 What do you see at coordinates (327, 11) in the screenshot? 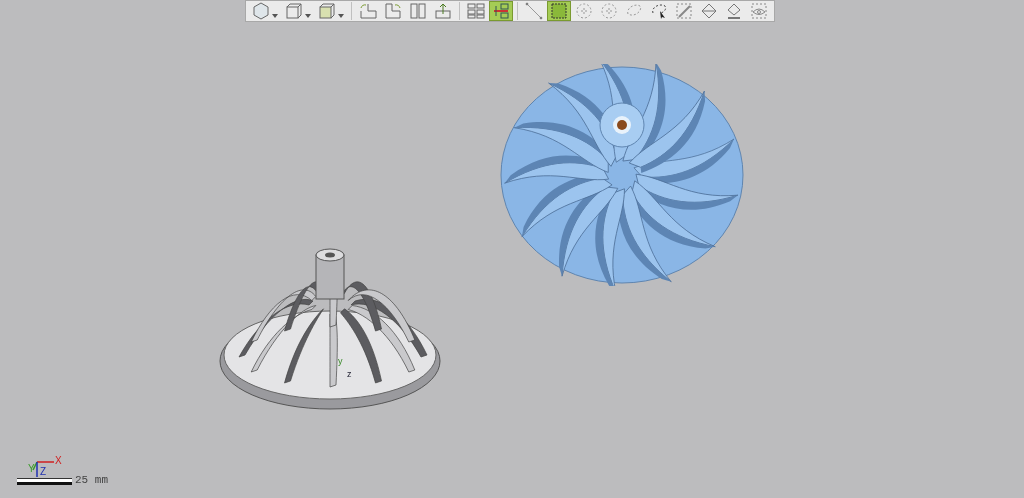
I see `wireframe-cube-icon` at bounding box center [327, 11].